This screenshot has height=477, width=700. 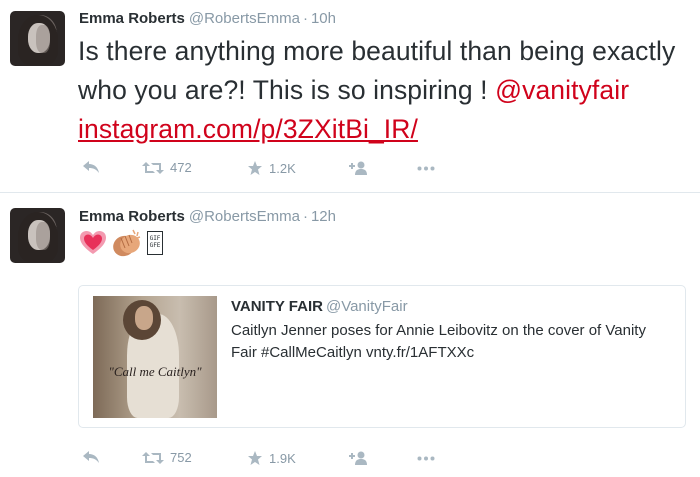 What do you see at coordinates (155, 243) in the screenshot?
I see `gif-placeholder-glyph: GIF GFE` at bounding box center [155, 243].